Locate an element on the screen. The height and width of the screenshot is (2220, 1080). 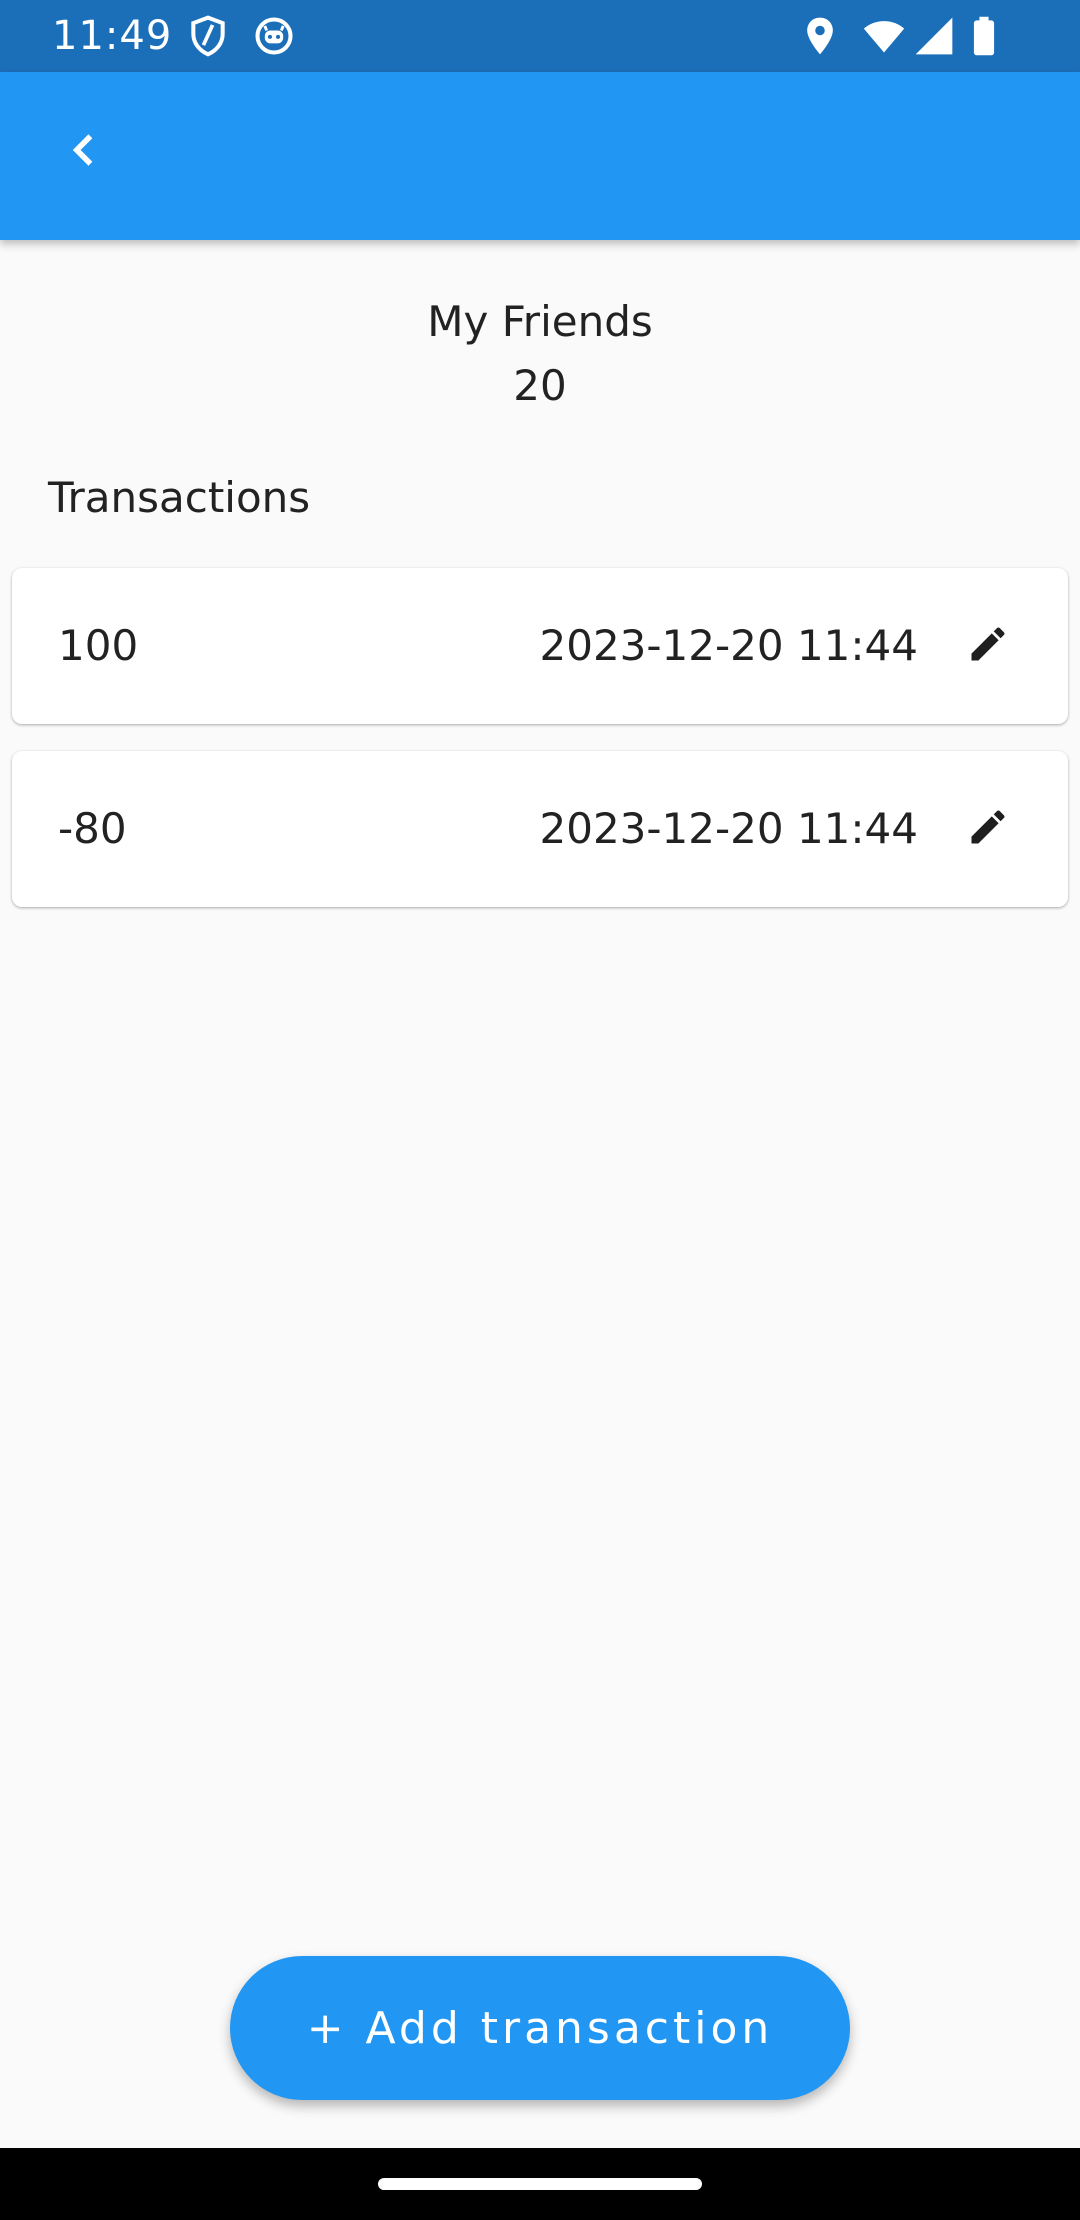
friend-balance: 20 is located at coordinates (540, 385).